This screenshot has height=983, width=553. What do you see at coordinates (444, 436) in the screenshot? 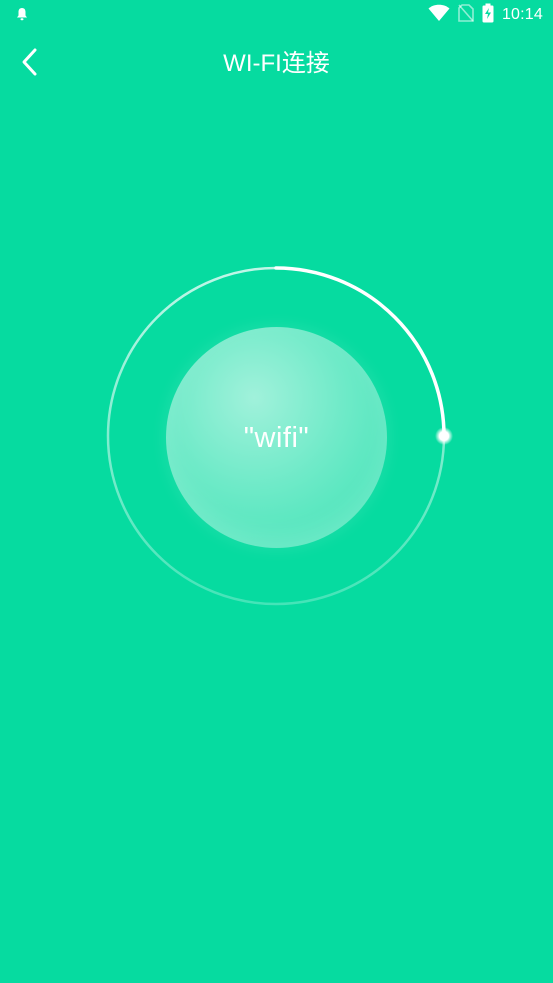
I see `progress-dot` at bounding box center [444, 436].